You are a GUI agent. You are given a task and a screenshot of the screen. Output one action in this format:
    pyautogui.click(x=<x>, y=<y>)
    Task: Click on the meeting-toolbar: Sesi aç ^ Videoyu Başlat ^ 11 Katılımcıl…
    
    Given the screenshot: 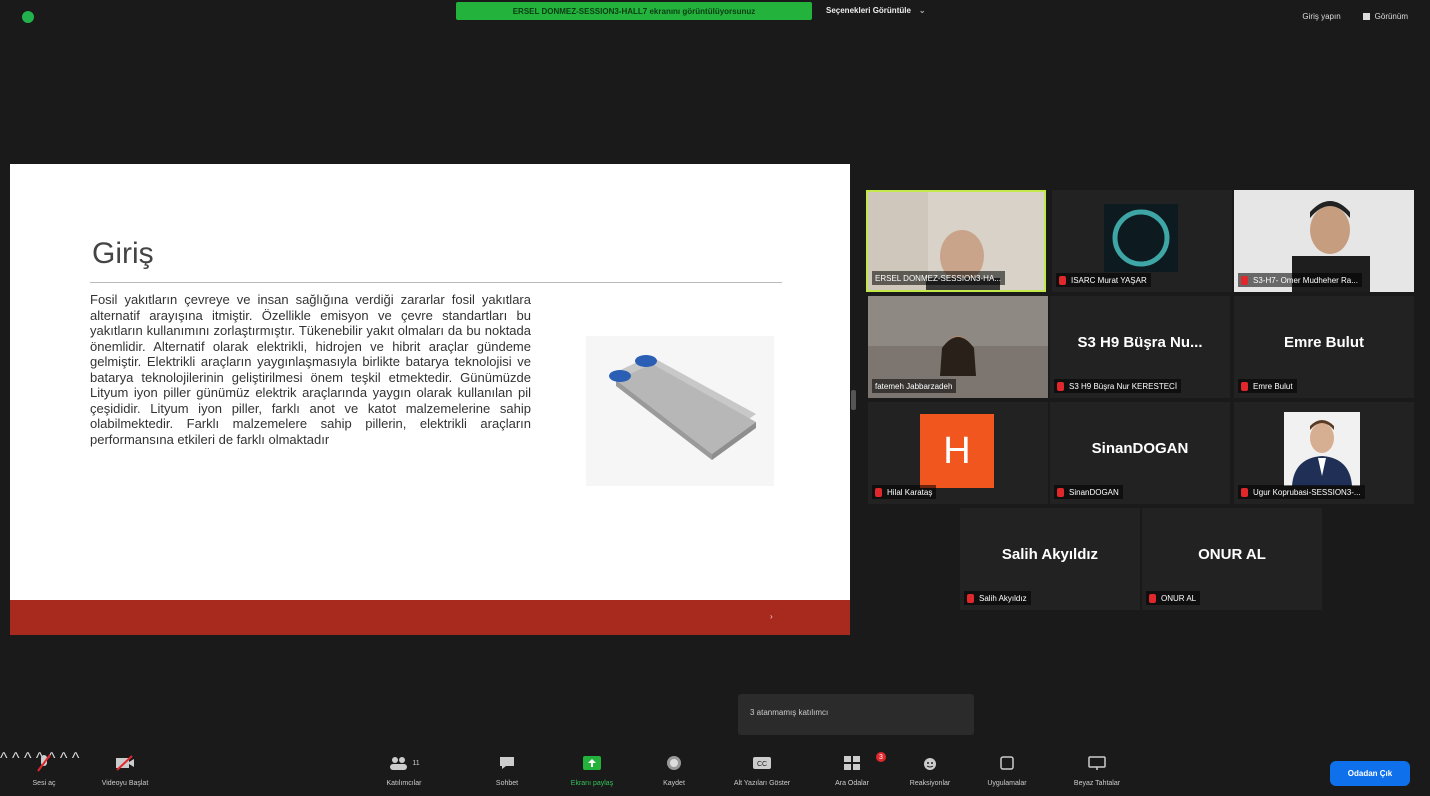 What is the action you would take?
    pyautogui.click(x=715, y=773)
    